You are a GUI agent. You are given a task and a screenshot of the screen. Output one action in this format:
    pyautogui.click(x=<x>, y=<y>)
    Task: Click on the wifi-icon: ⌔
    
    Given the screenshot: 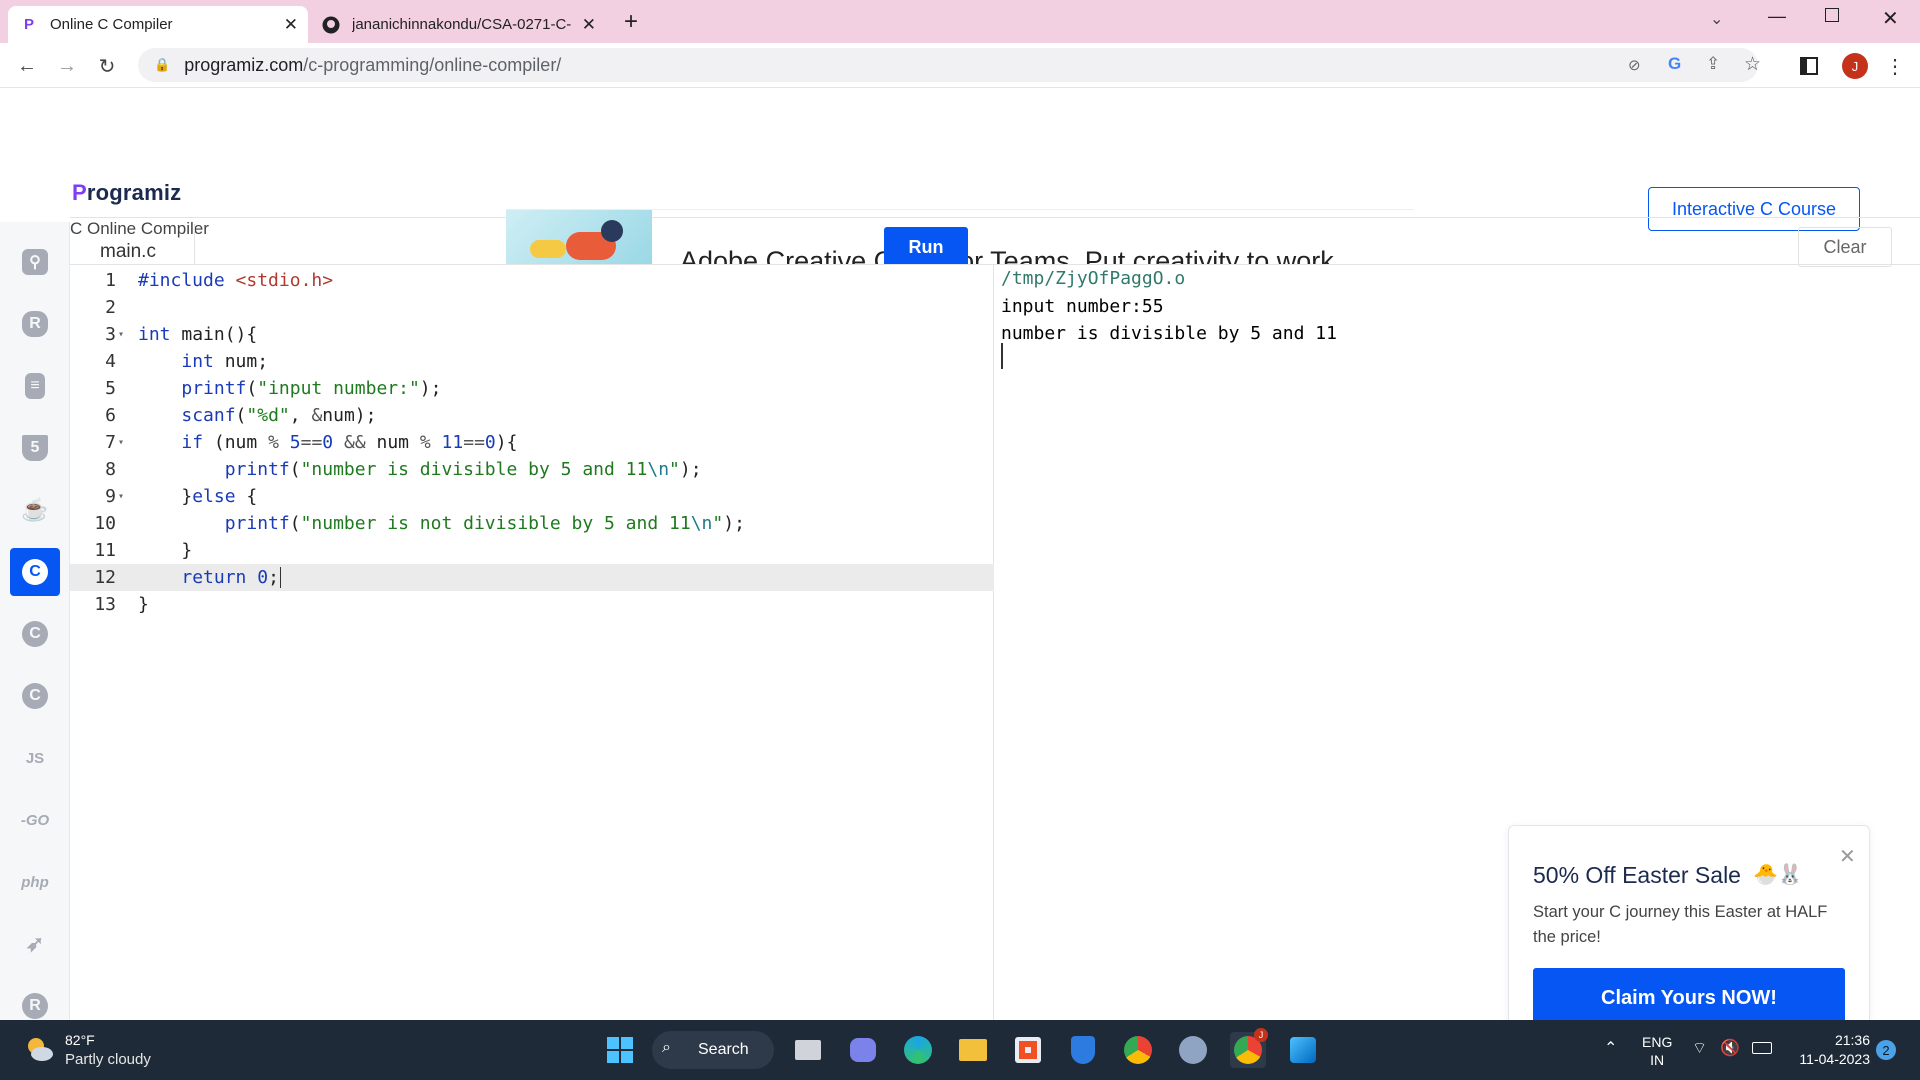 What is the action you would take?
    pyautogui.click(x=1699, y=1048)
    